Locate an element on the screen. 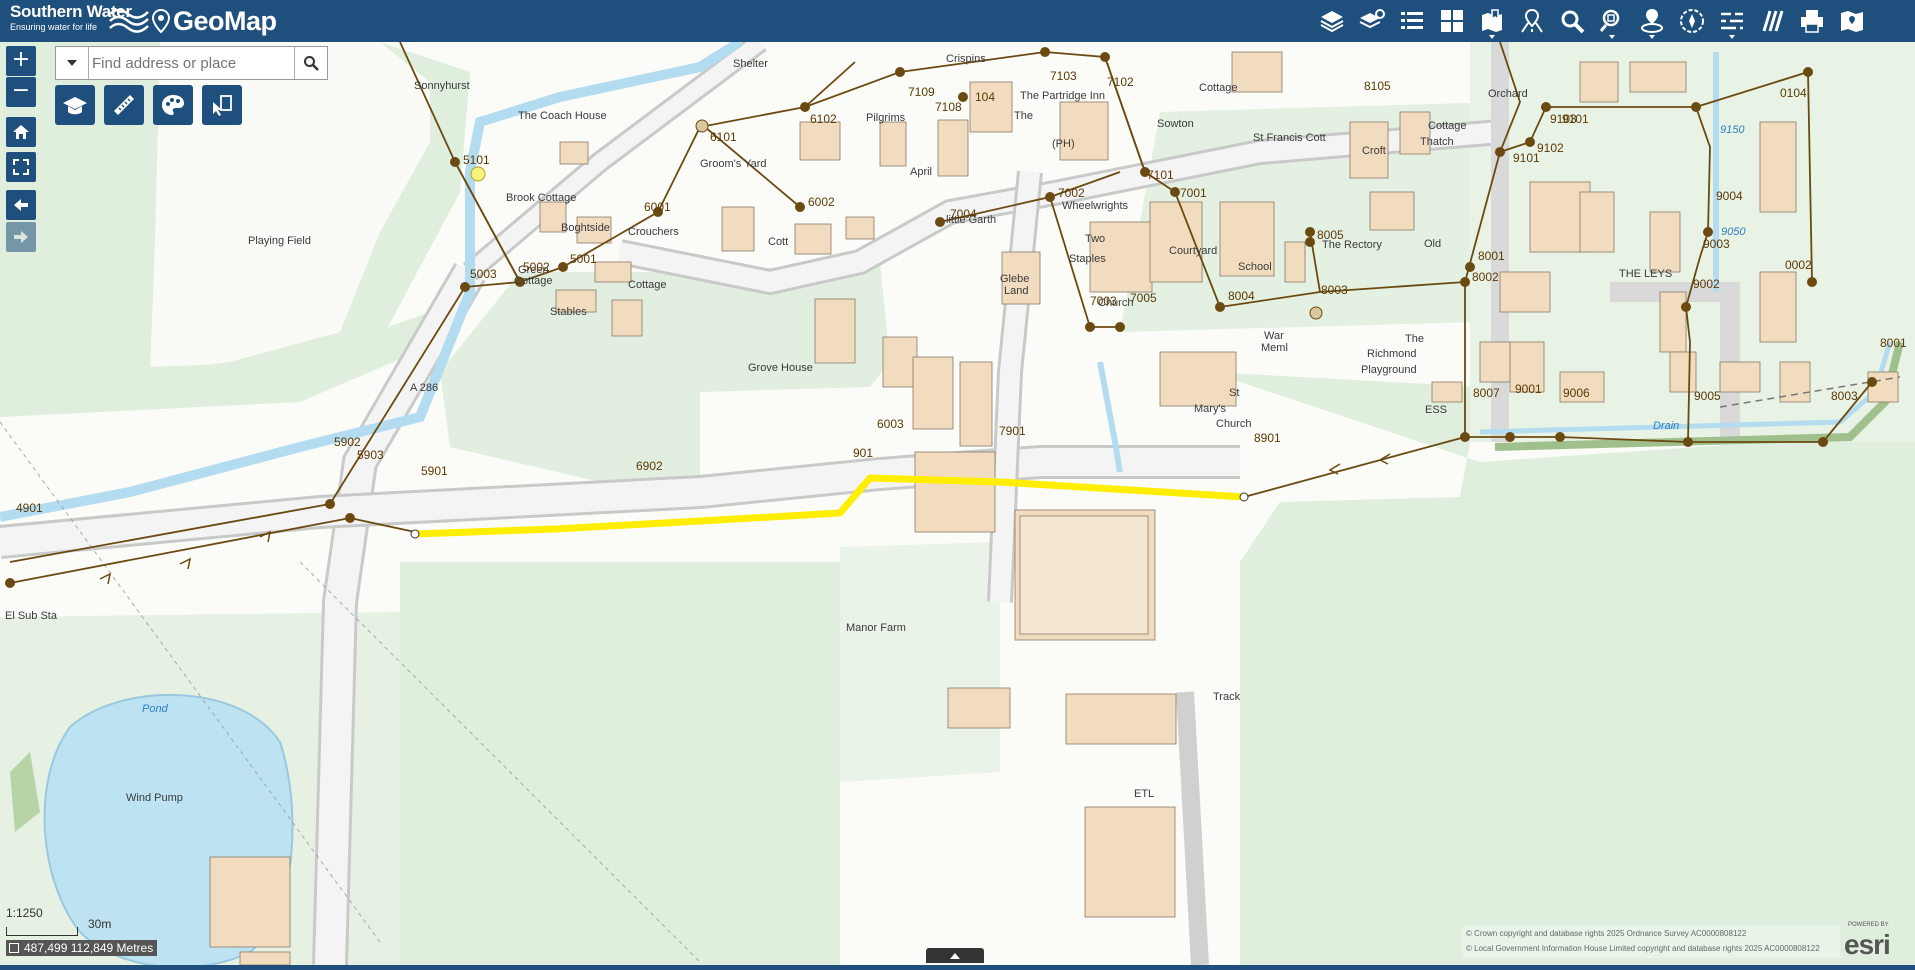 The height and width of the screenshot is (970, 1915). home-button is located at coordinates (21, 132).